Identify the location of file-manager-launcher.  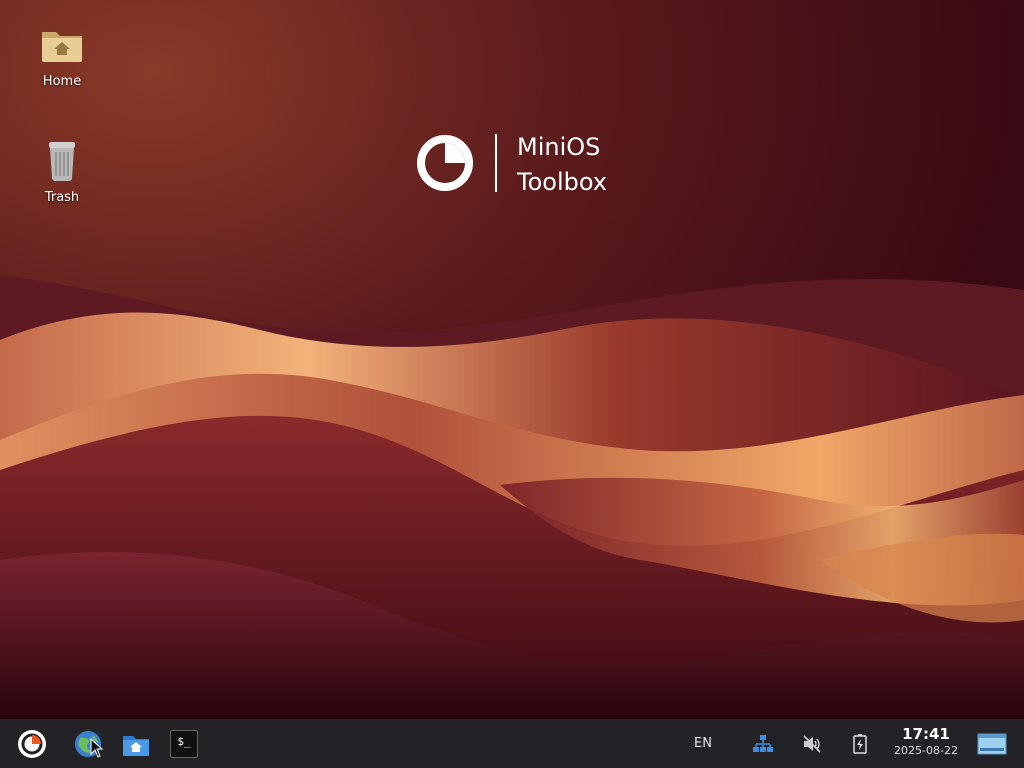
(136, 744).